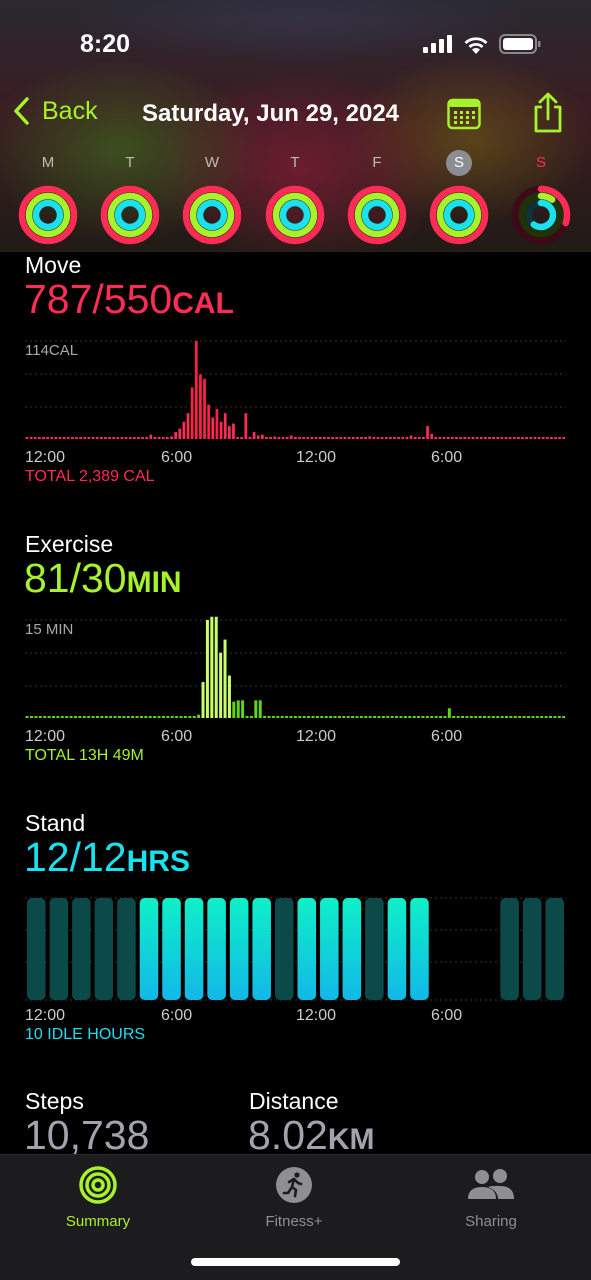  Describe the element at coordinates (98, 1197) in the screenshot. I see `tab-summary: Summary` at that location.